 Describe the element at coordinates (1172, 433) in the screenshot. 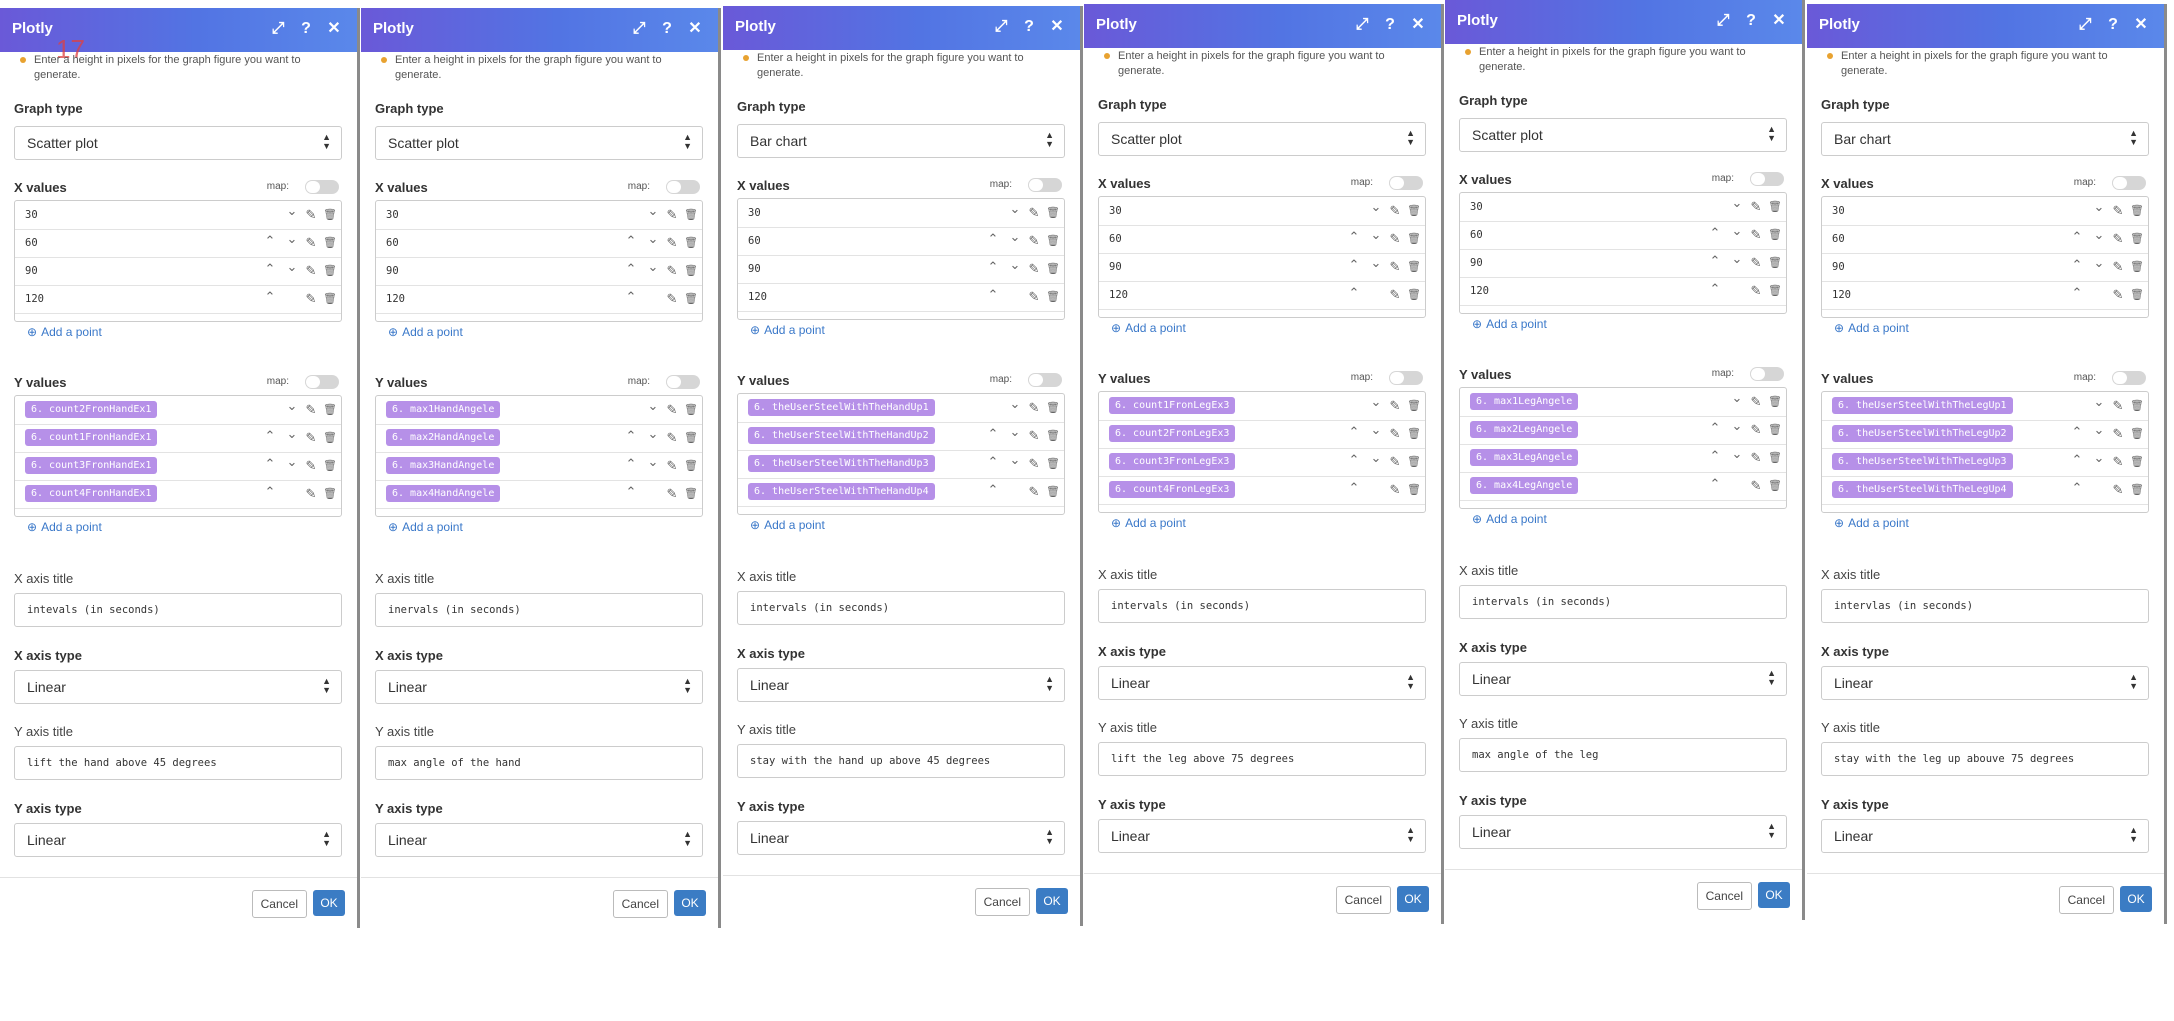

I see `y-value-tag: 6. count2FronLegEx3` at that location.